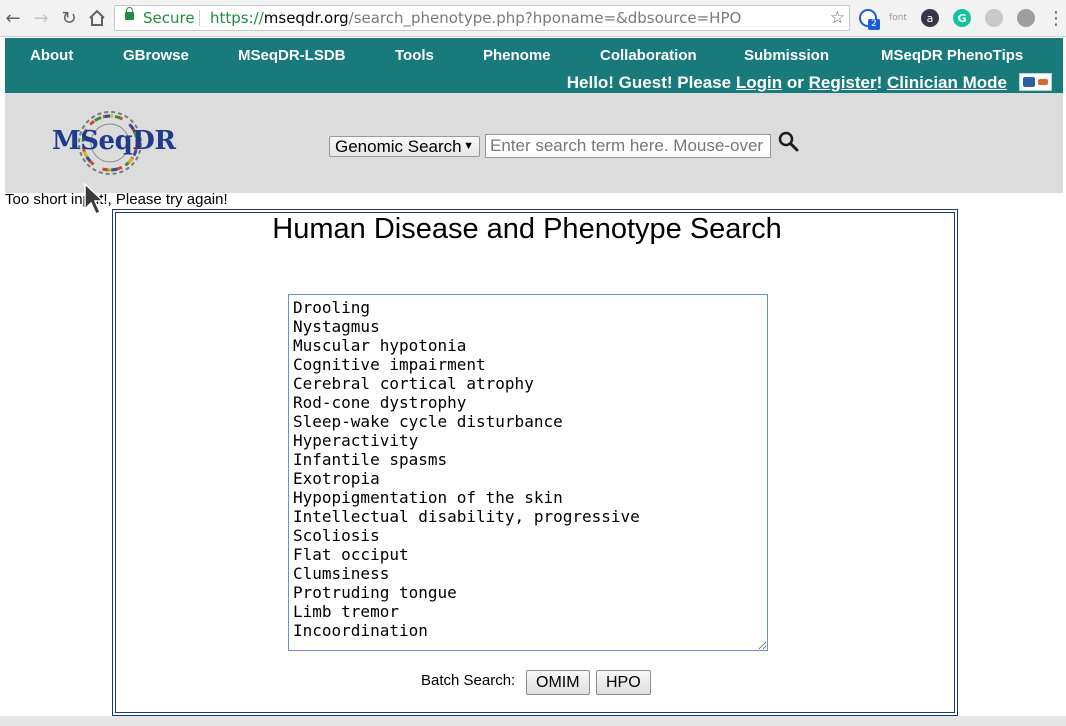  I want to click on hpo-search-button: HPO, so click(623, 682).